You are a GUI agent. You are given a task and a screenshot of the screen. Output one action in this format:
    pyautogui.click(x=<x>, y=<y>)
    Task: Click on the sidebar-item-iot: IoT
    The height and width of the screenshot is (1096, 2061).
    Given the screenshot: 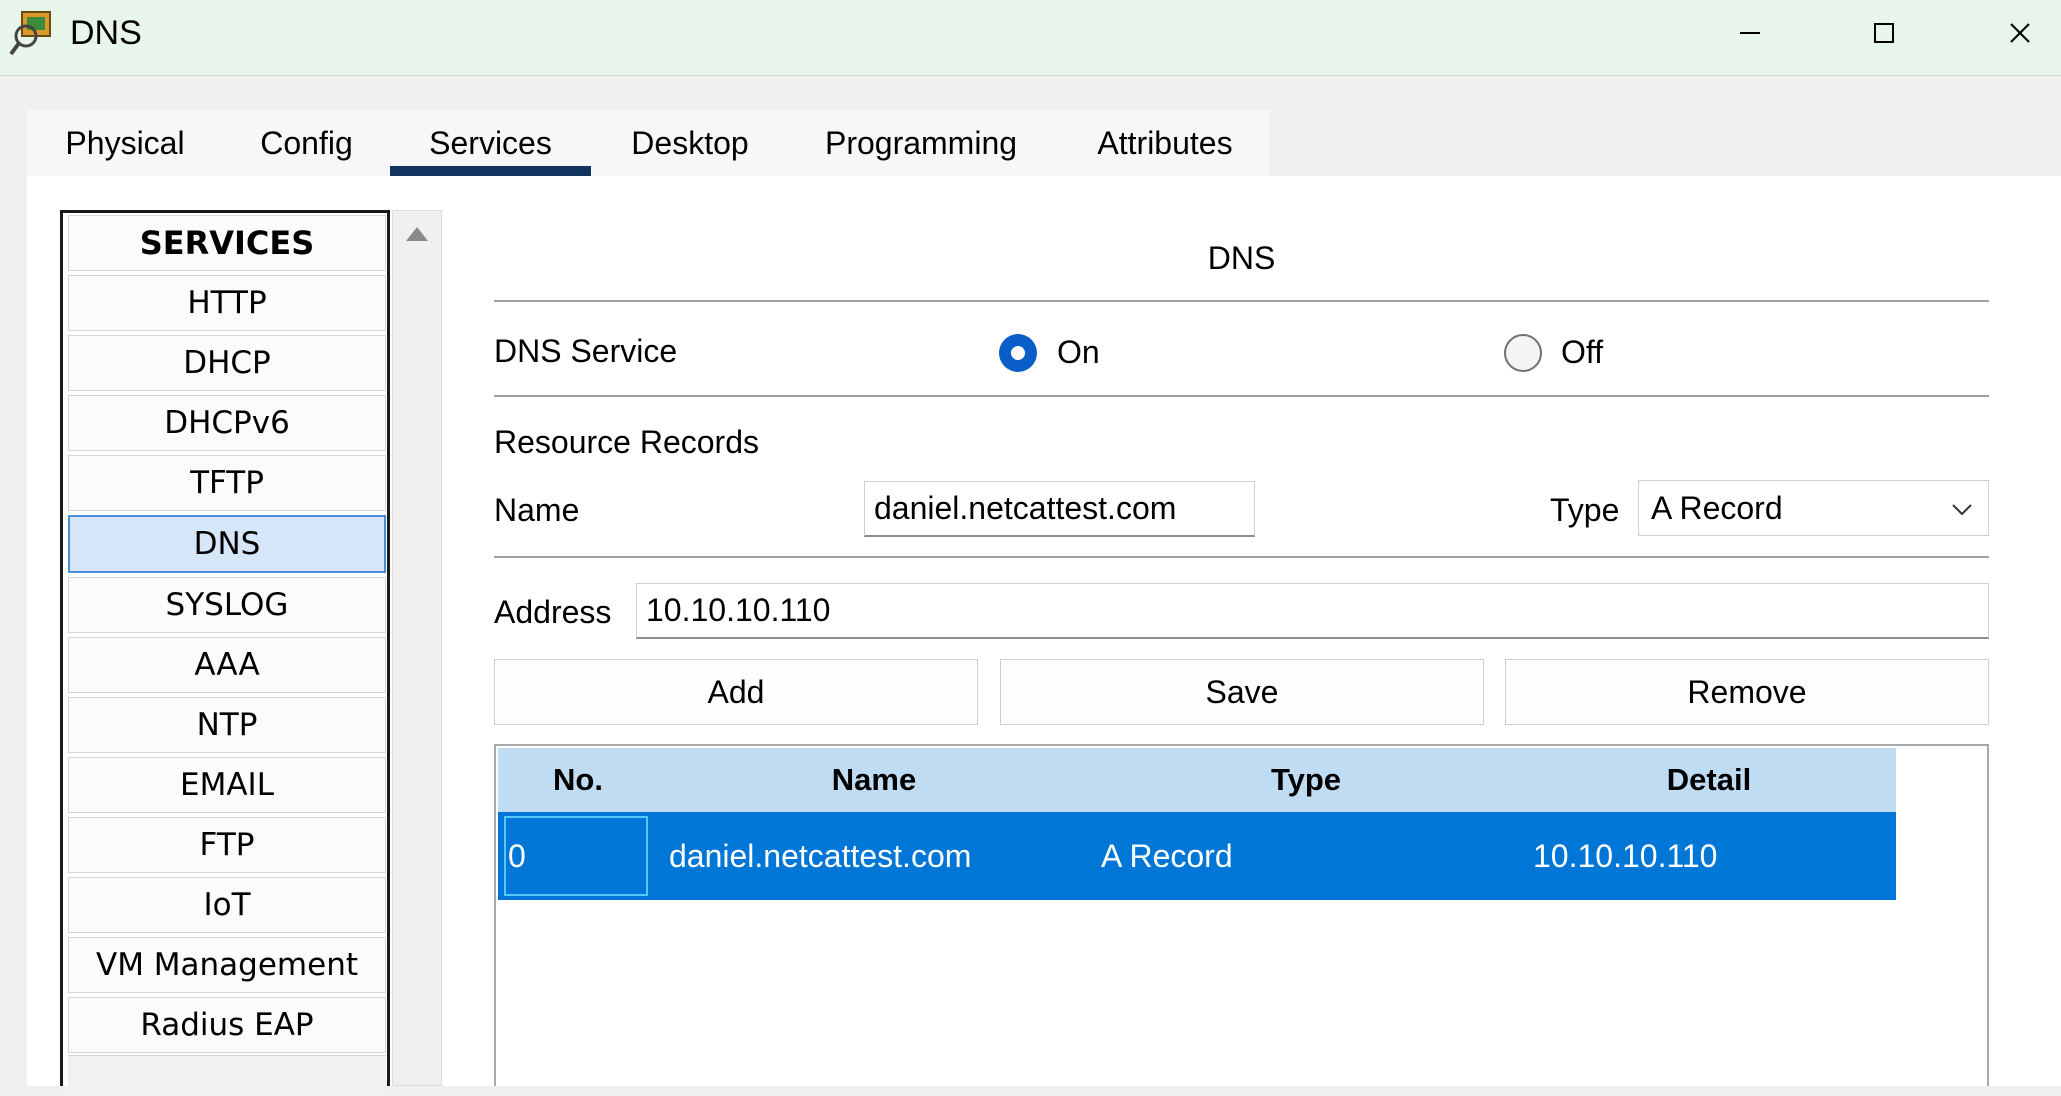 What is the action you would take?
    pyautogui.click(x=227, y=905)
    